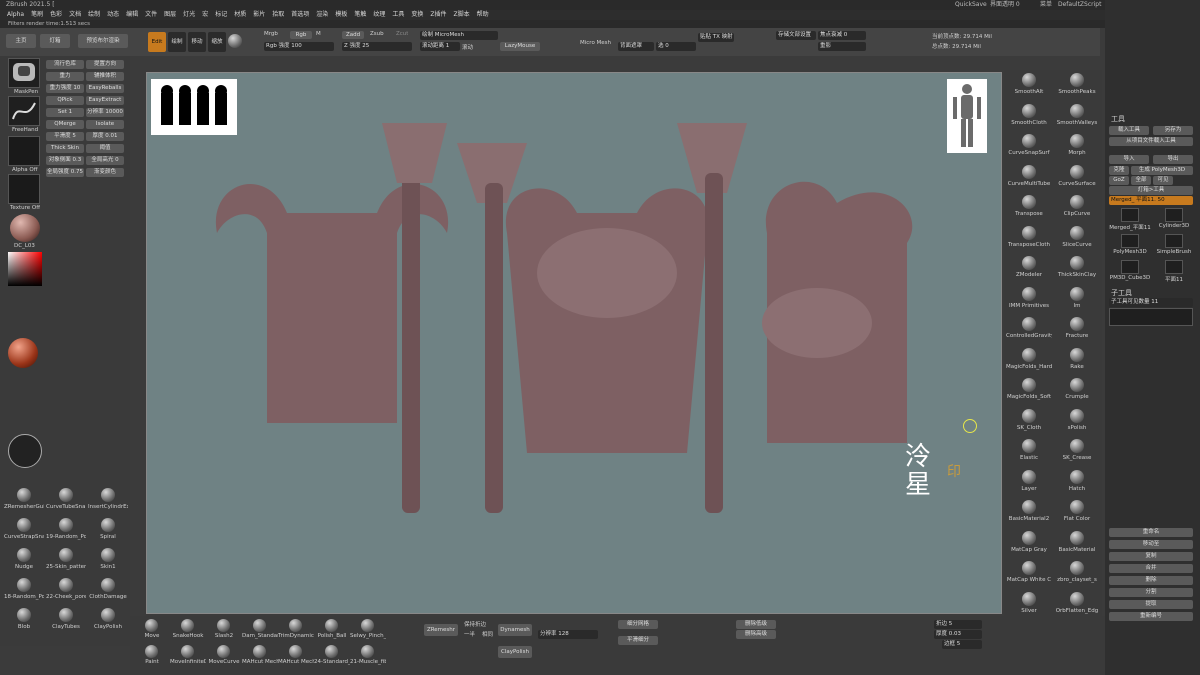  Describe the element at coordinates (1029, 422) in the screenshot. I see `brush-slot: SK_Cloth` at that location.